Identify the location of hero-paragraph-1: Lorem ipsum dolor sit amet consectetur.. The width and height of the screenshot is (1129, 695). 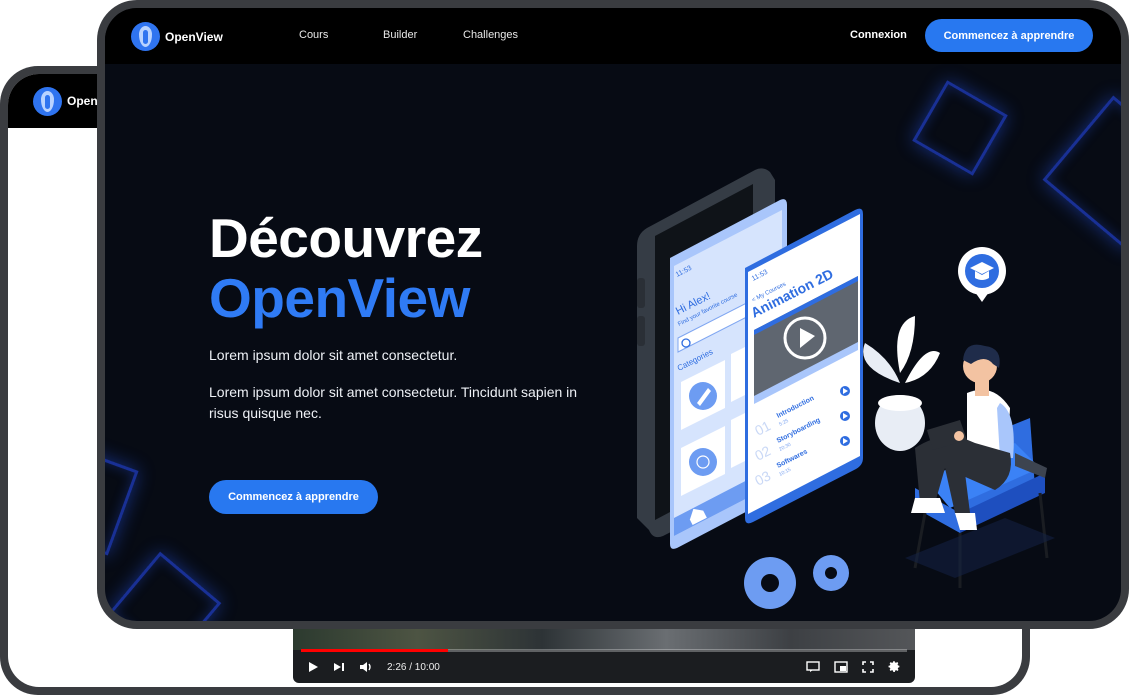
(333, 355).